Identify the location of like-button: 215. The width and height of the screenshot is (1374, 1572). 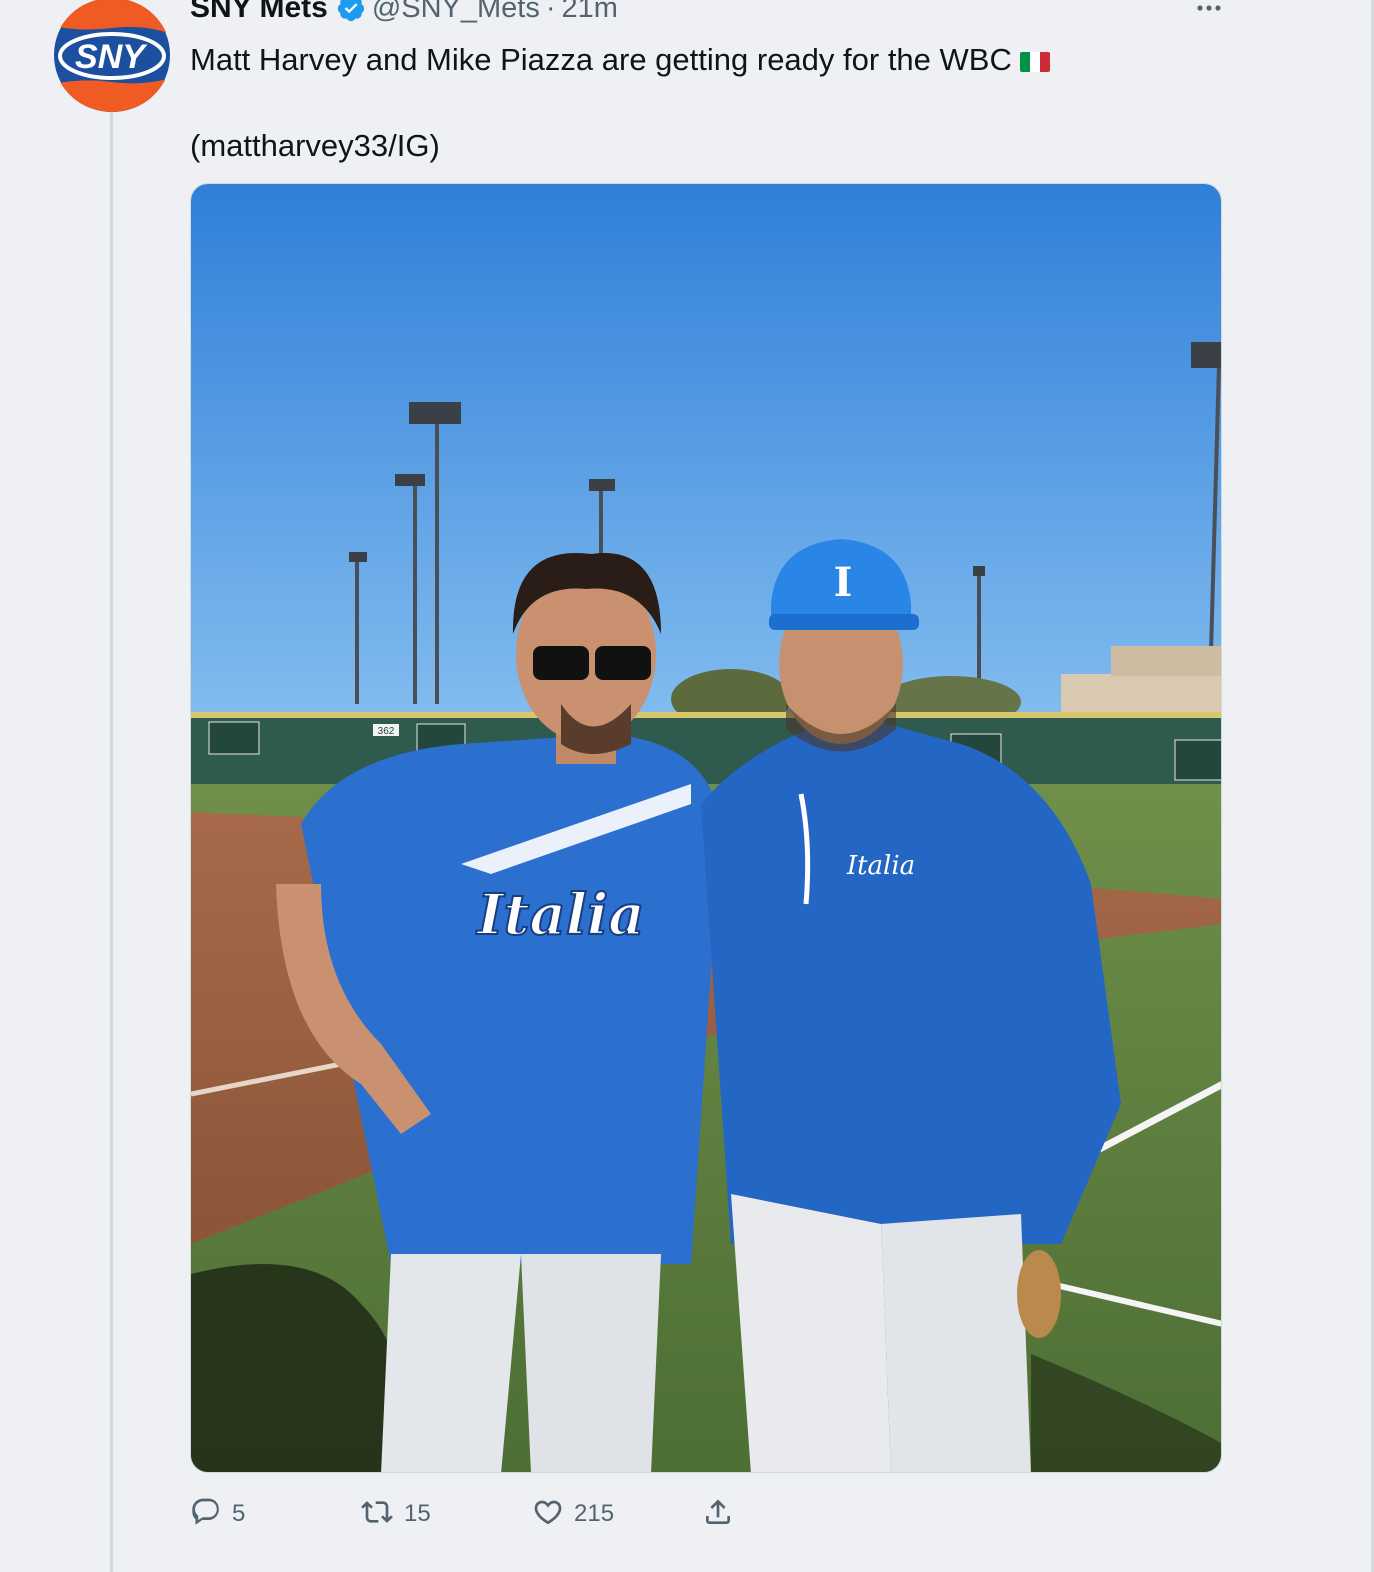
(573, 1514).